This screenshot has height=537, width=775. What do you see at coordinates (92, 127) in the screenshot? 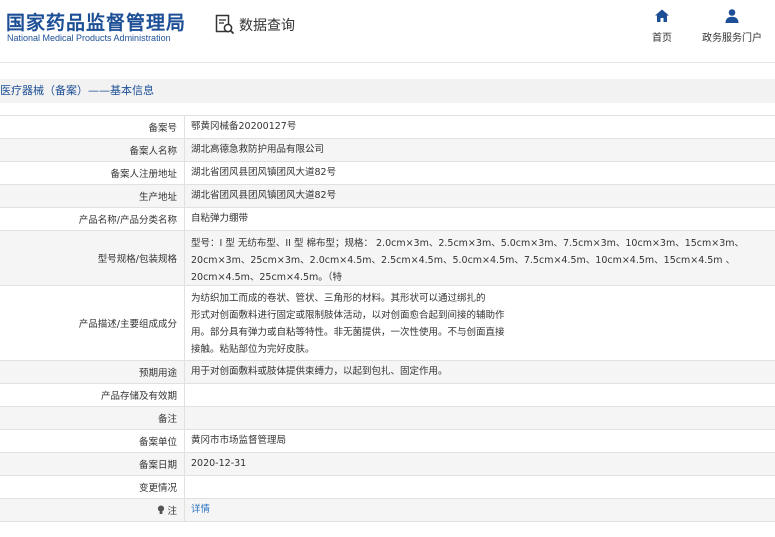
I see `row-label: 备案号` at bounding box center [92, 127].